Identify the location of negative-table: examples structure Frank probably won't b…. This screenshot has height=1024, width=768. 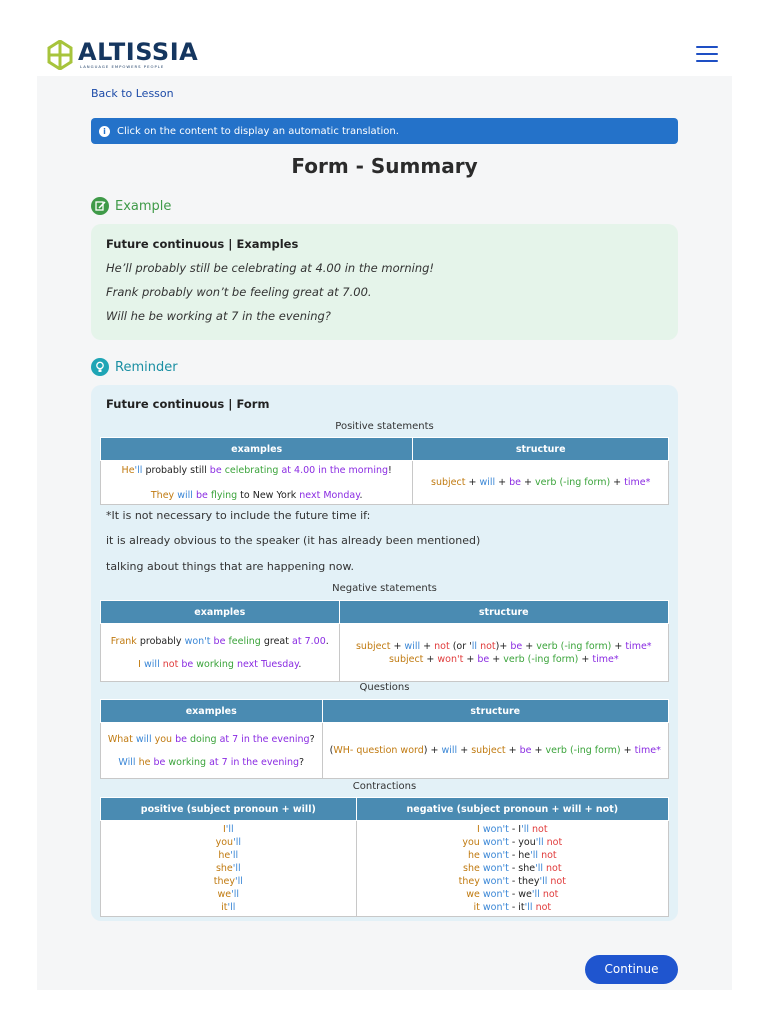
(385, 641).